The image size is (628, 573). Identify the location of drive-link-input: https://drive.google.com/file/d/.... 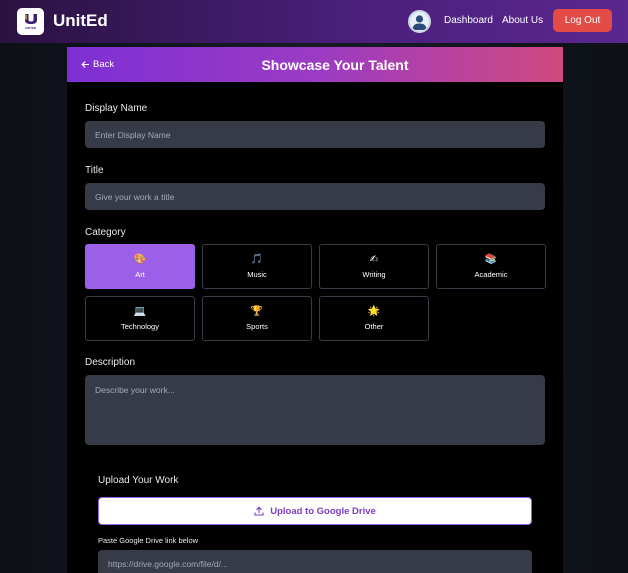
(315, 561).